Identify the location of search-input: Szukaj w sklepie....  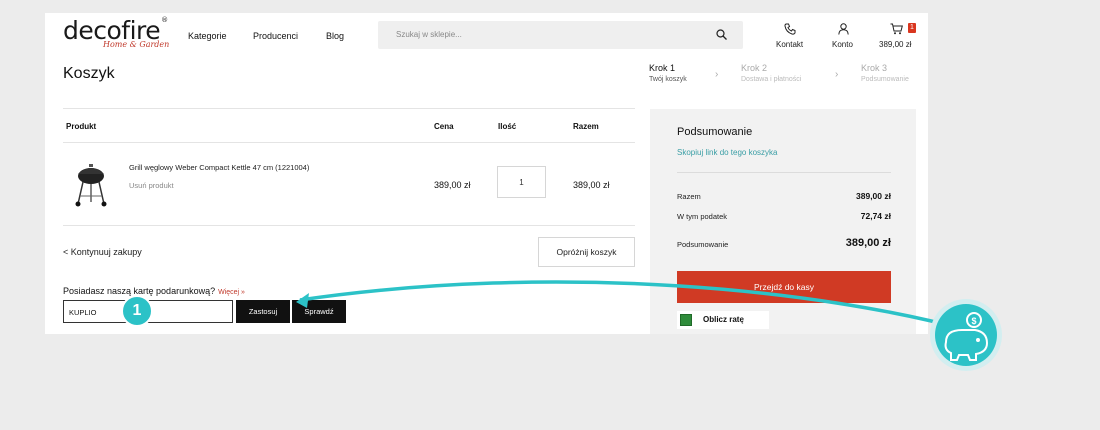
(560, 35).